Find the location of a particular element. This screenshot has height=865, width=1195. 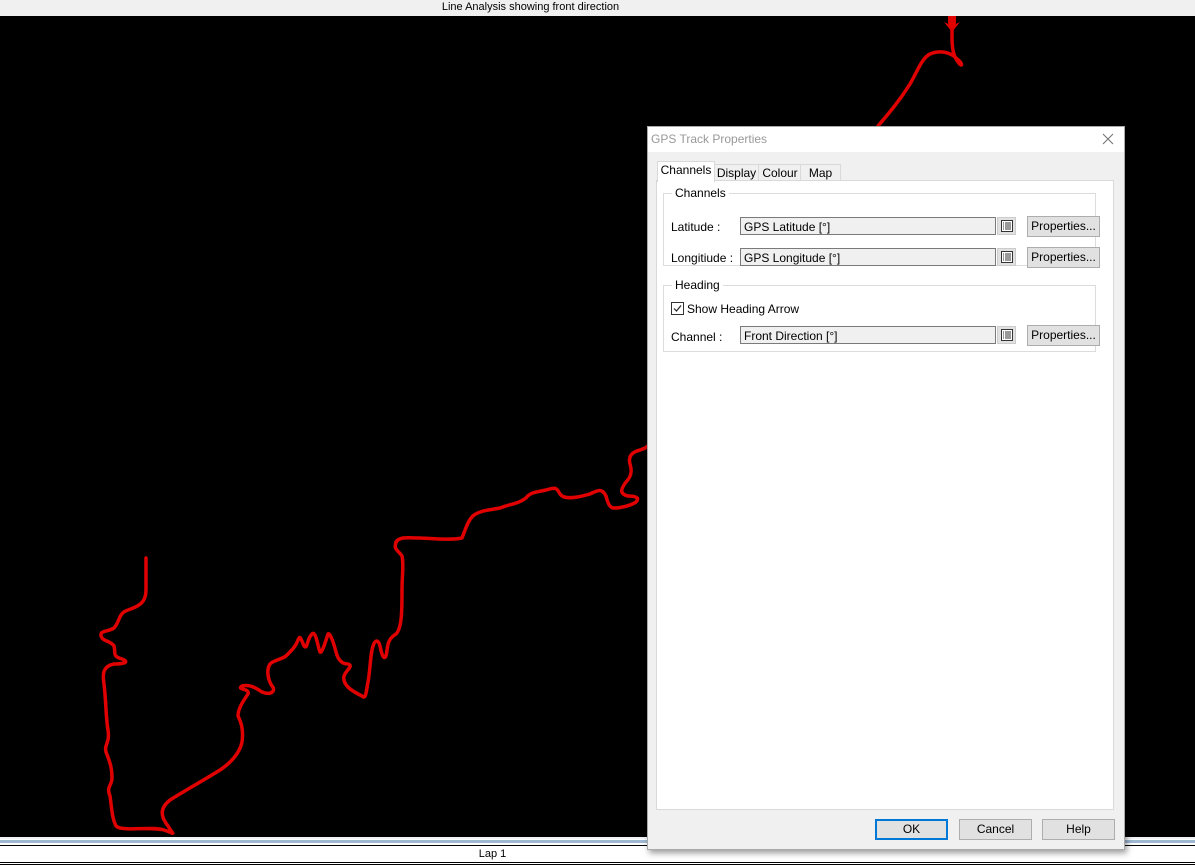

latitude-label: Latitude : is located at coordinates (696, 227).